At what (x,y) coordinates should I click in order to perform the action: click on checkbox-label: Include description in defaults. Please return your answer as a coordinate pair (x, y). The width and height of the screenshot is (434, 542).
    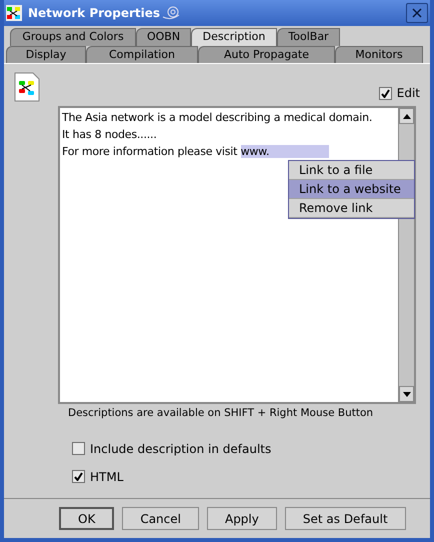
    Looking at the image, I should click on (181, 449).